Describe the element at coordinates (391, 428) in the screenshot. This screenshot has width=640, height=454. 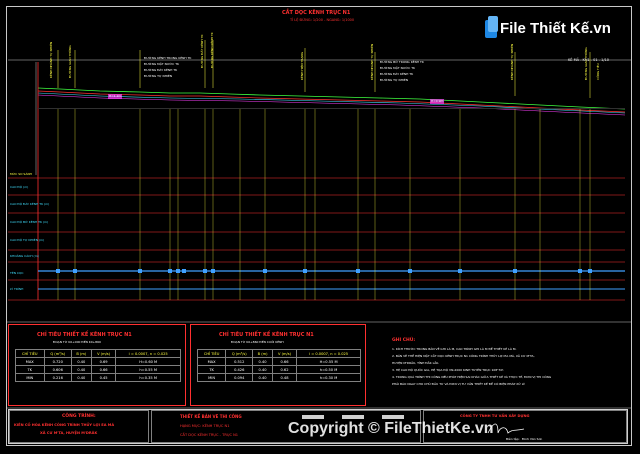
I see `copyright-watermark: Copyright © FileThietKe.vn` at that location.